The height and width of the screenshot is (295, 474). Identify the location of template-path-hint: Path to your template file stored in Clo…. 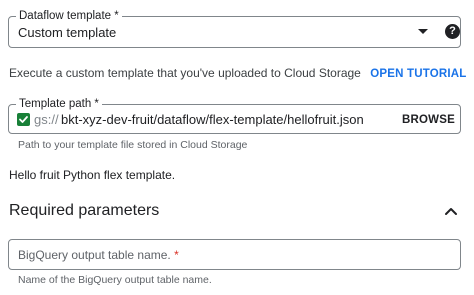
(133, 145).